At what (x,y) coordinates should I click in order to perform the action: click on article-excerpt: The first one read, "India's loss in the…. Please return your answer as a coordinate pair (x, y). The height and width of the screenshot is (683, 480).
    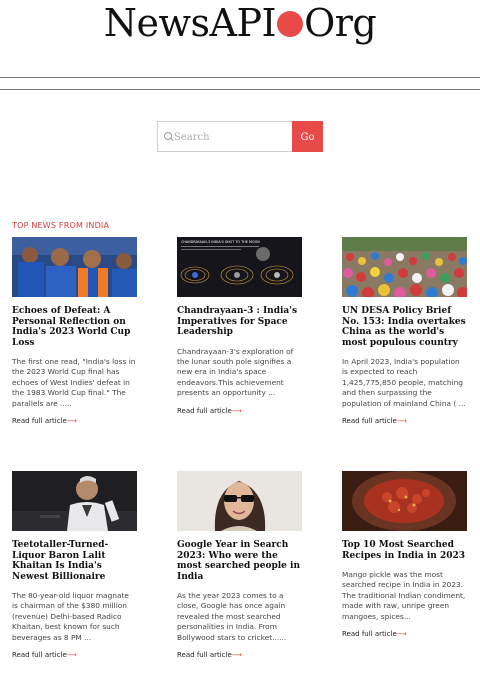
    Looking at the image, I should click on (74, 382).